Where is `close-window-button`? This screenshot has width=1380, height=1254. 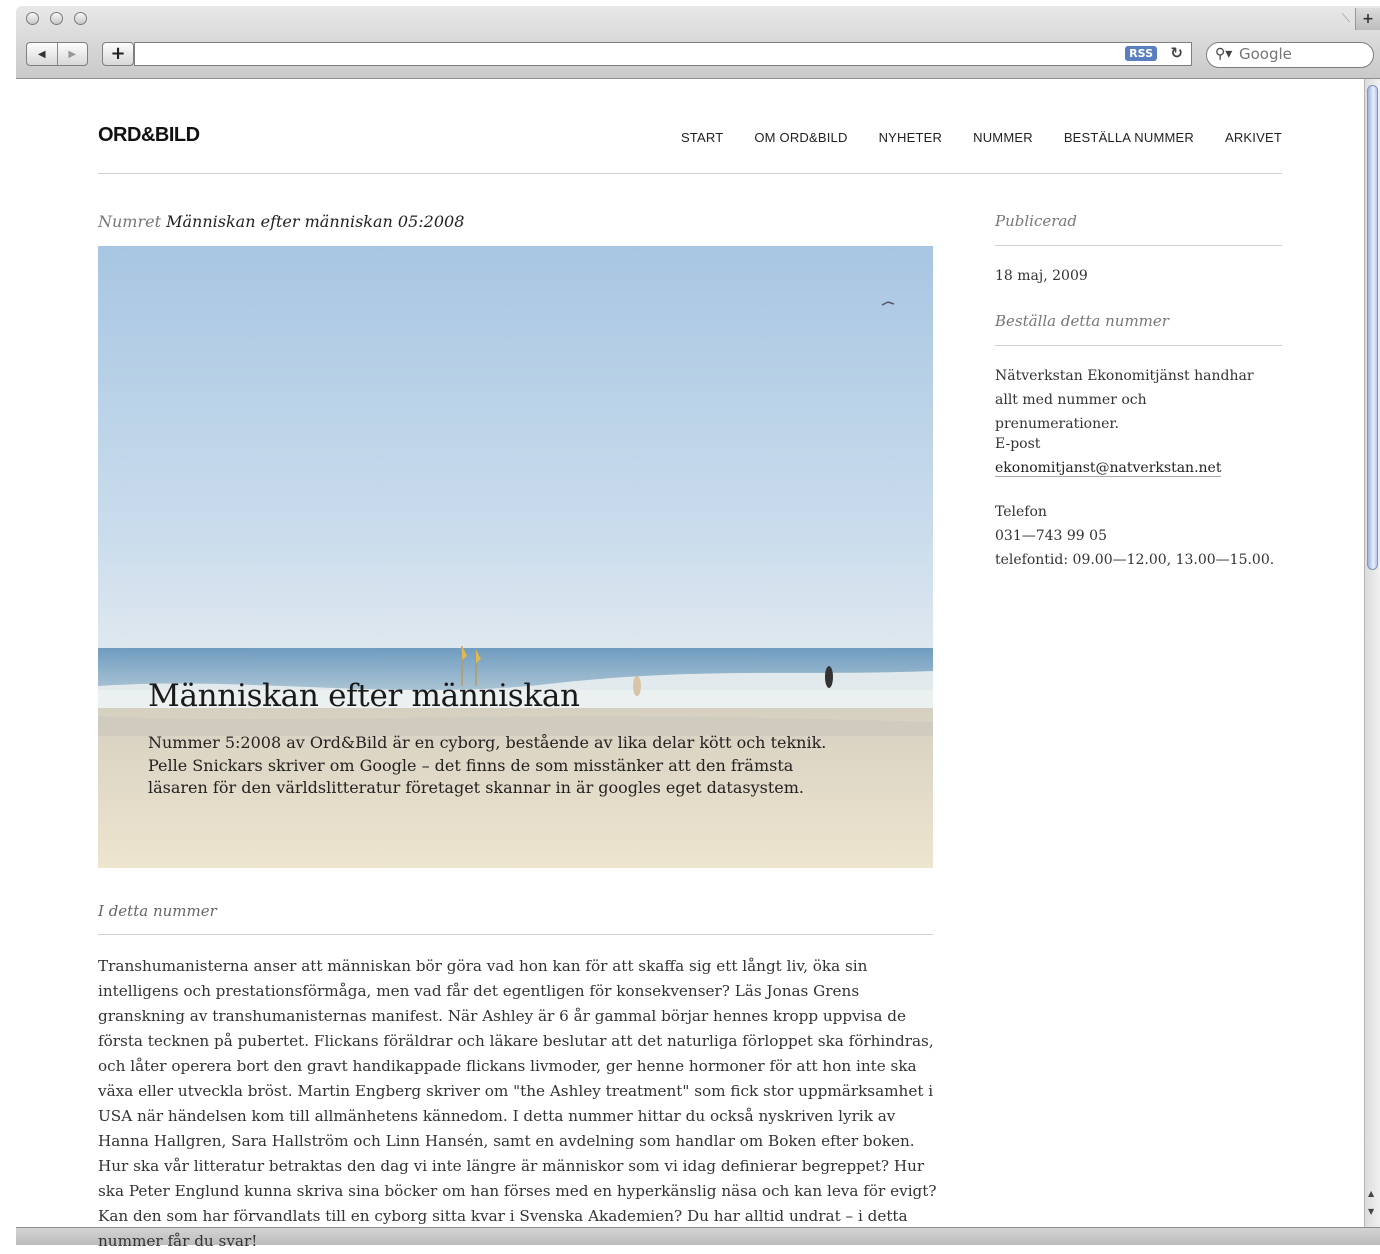 close-window-button is located at coordinates (32, 18).